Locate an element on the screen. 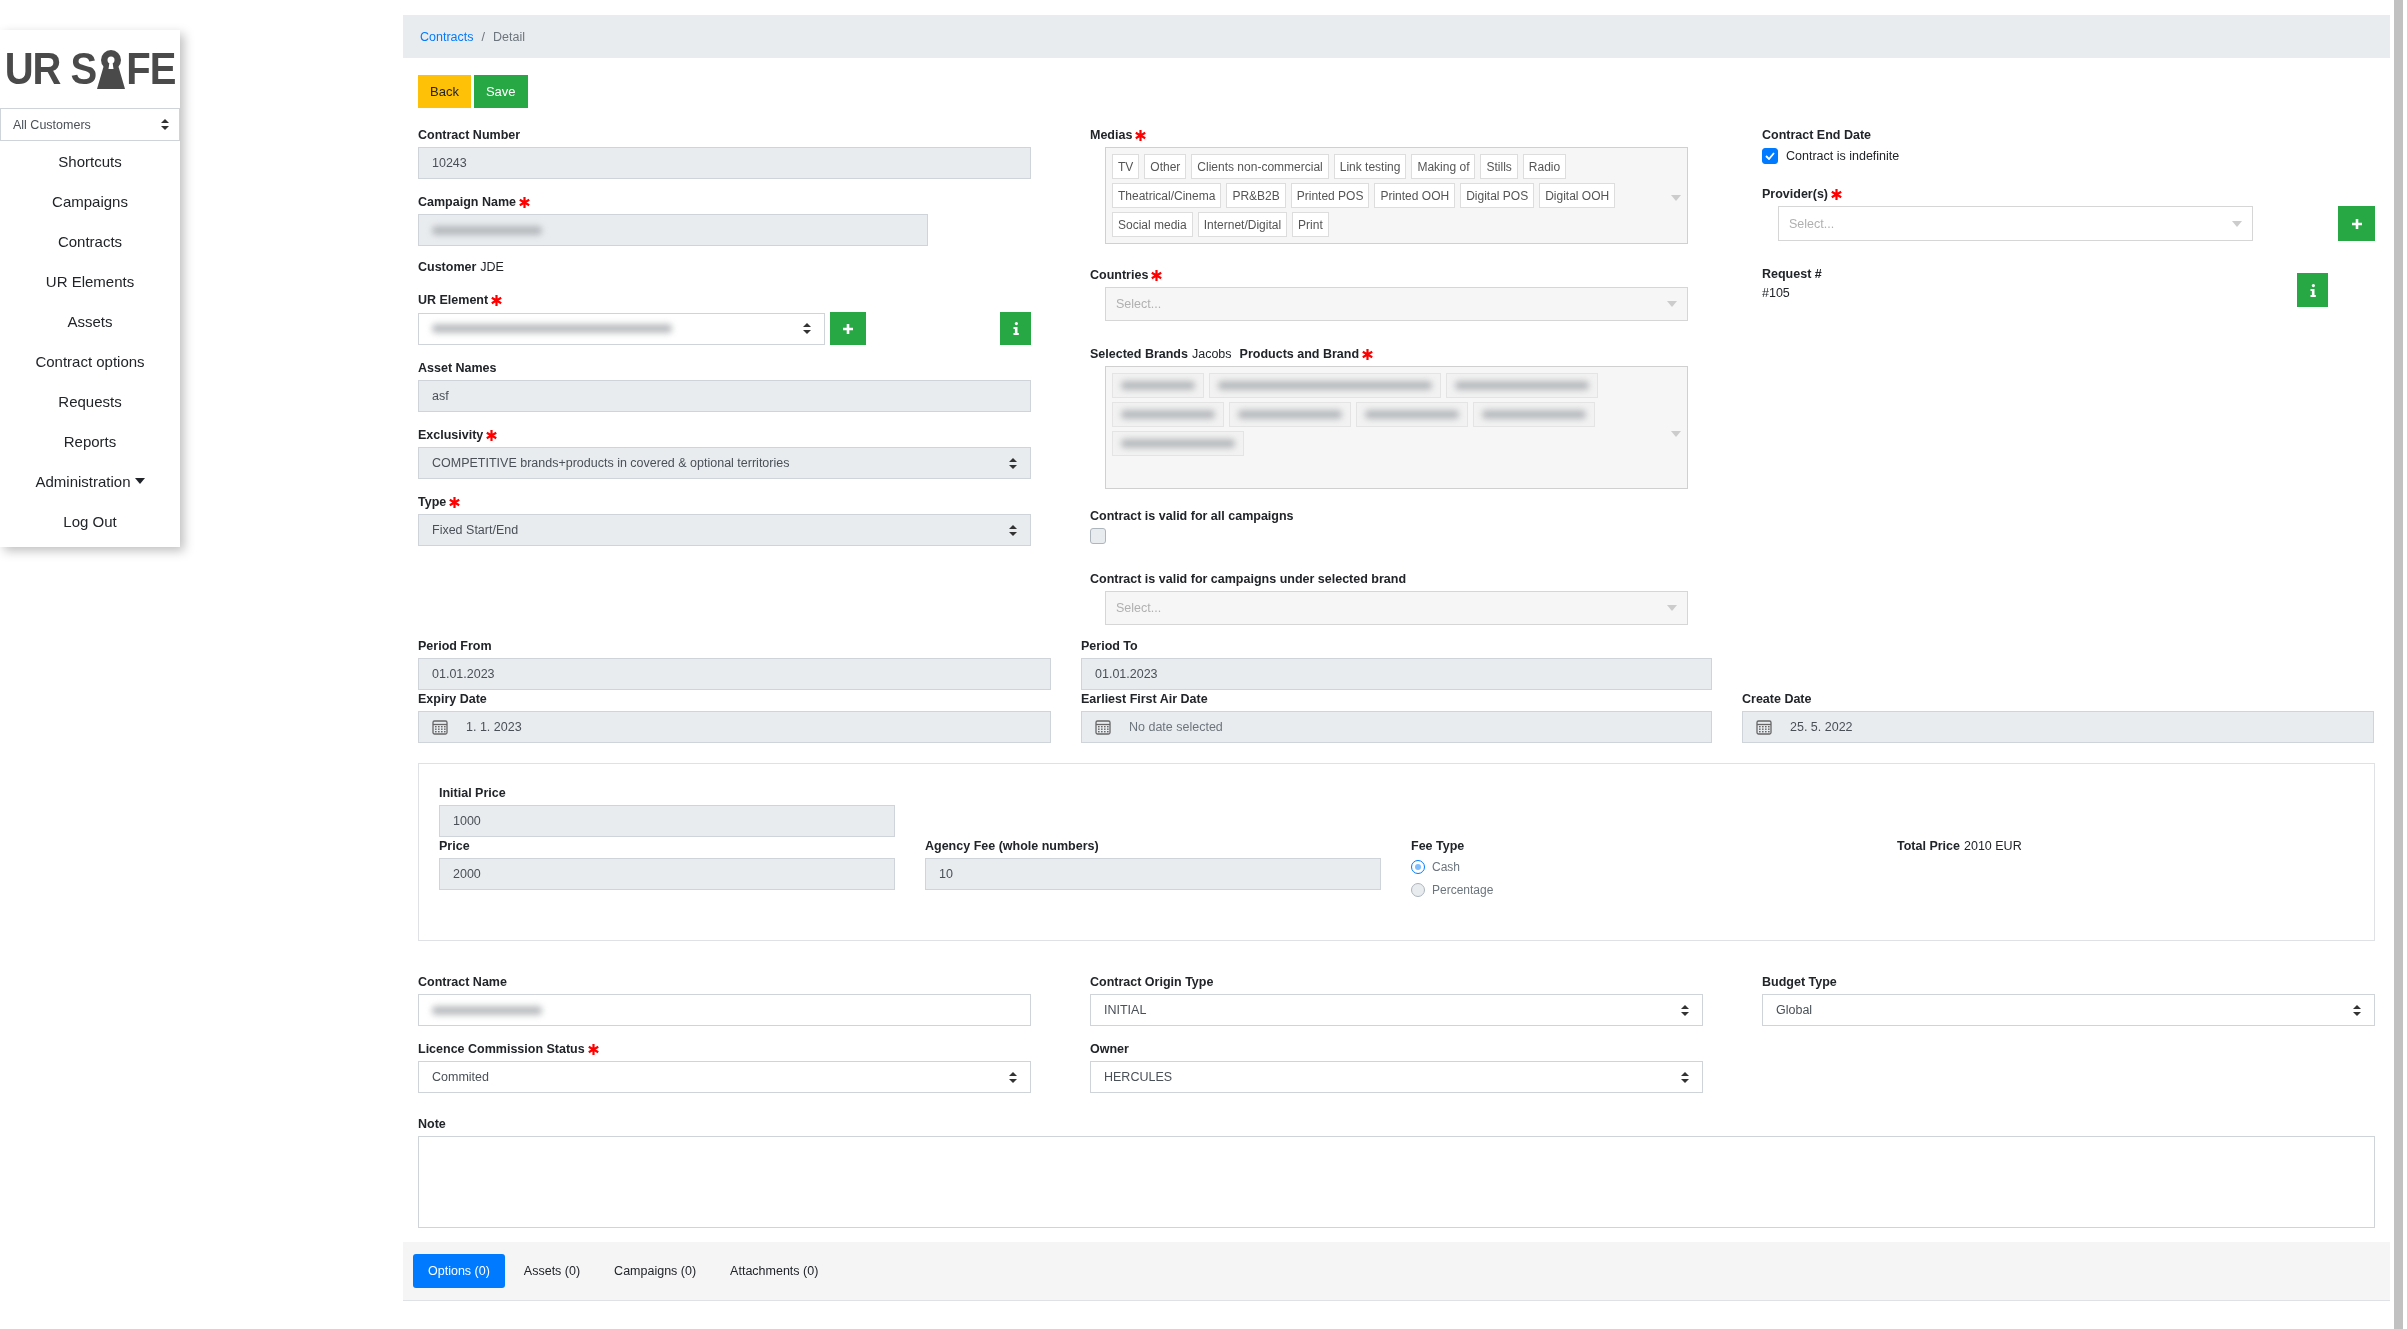  field-label: Campaign Name is located at coordinates (474, 202).